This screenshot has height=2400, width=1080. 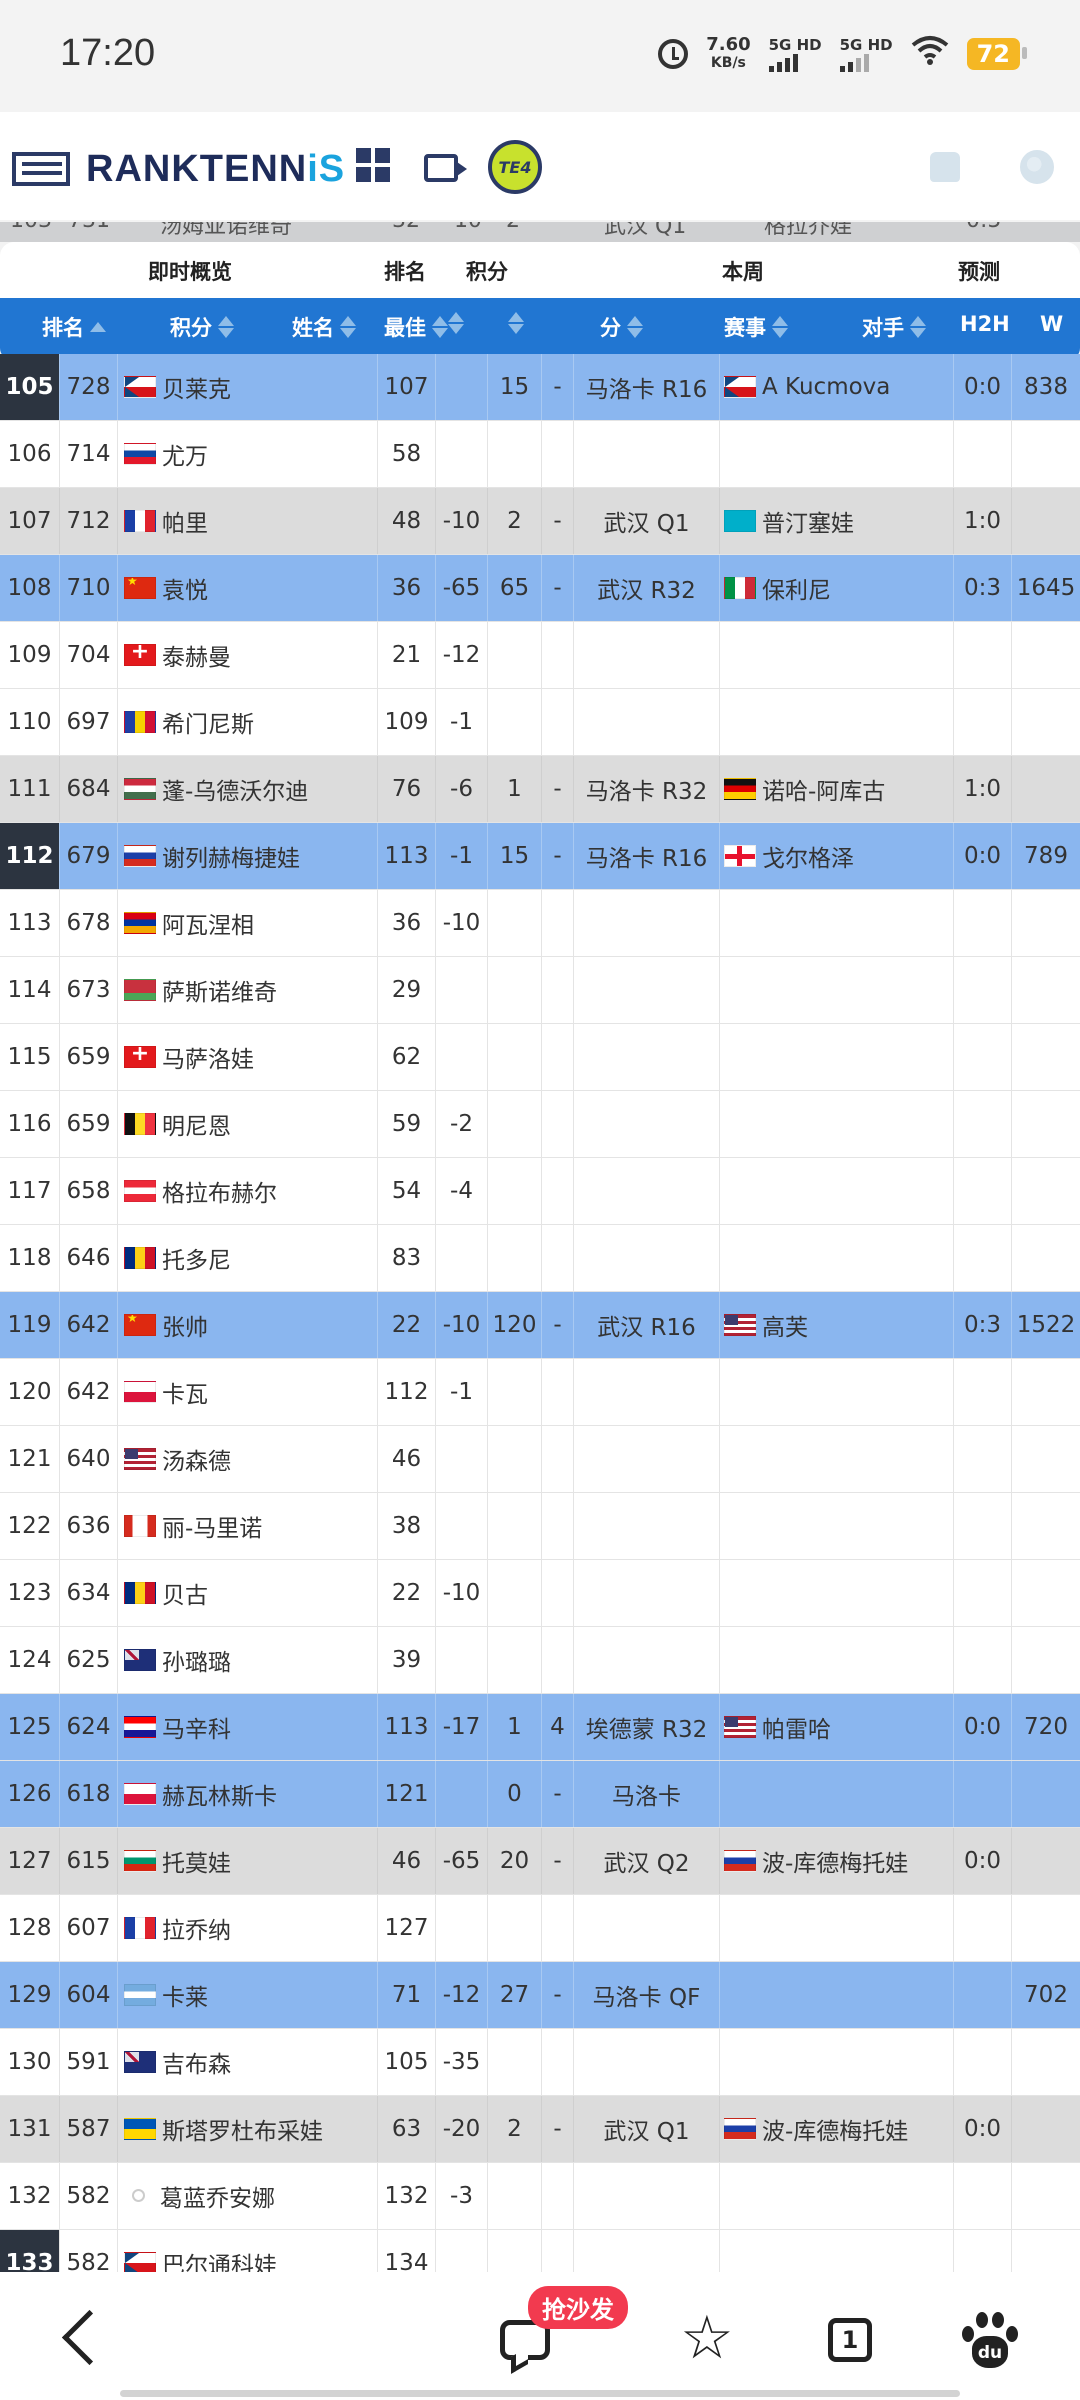 What do you see at coordinates (248, 1124) in the screenshot?
I see `cell-name: 明尼恩` at bounding box center [248, 1124].